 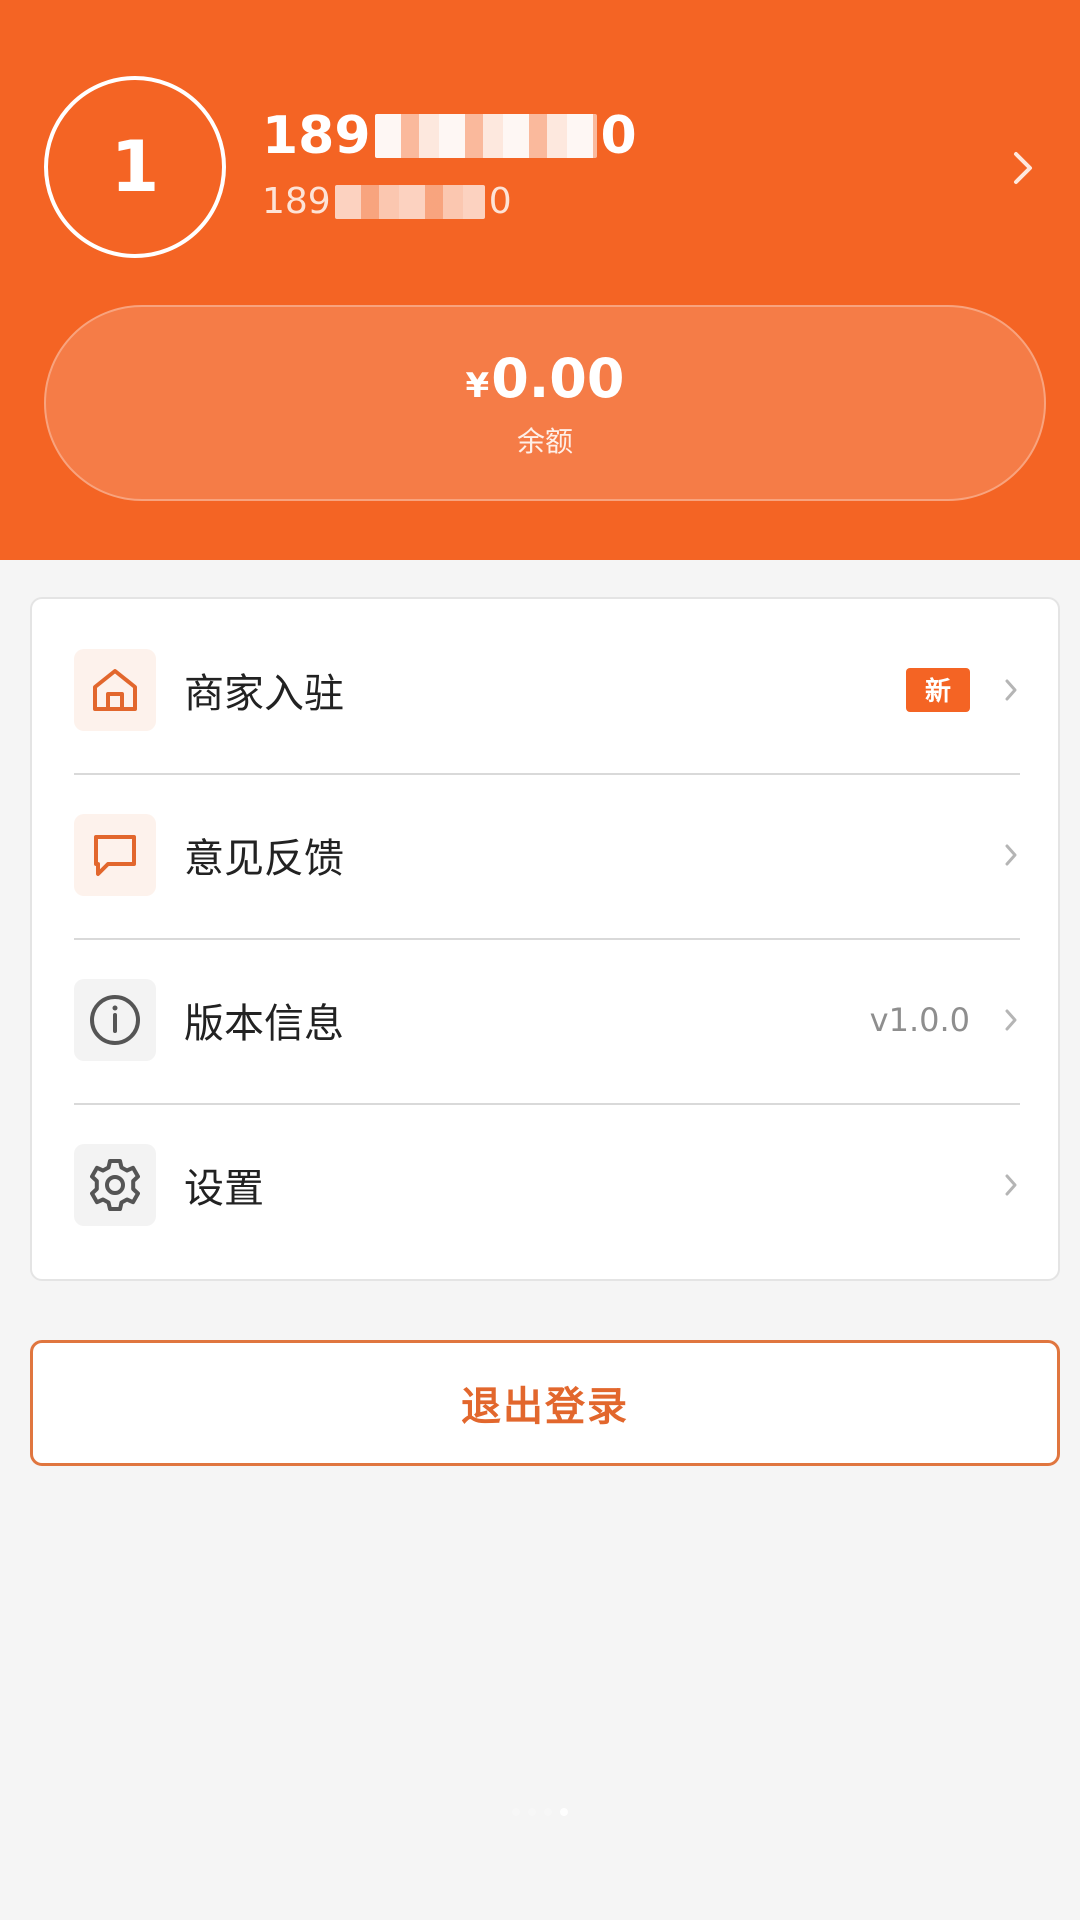 I want to click on gear-icon-tile, so click(x=115, y=1184).